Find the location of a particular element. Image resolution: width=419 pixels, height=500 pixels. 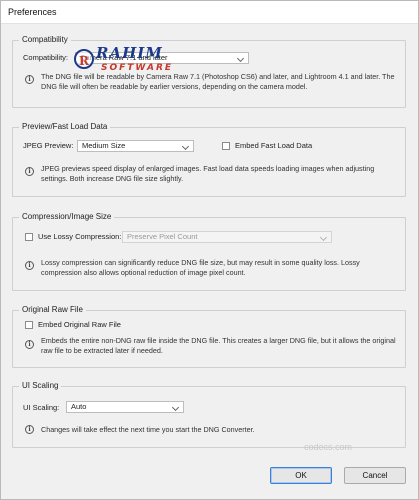

ui-scaling-select: Auto is located at coordinates (125, 407).